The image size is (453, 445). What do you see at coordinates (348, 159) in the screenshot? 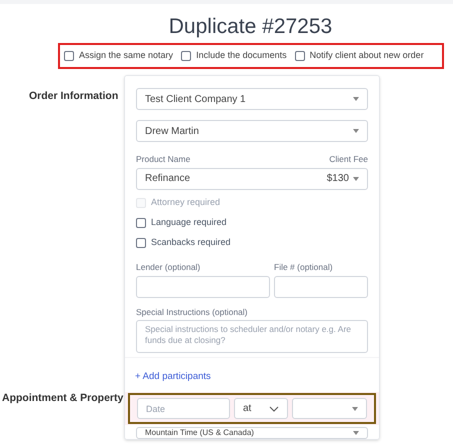
I see `field-label: Client Fee` at bounding box center [348, 159].